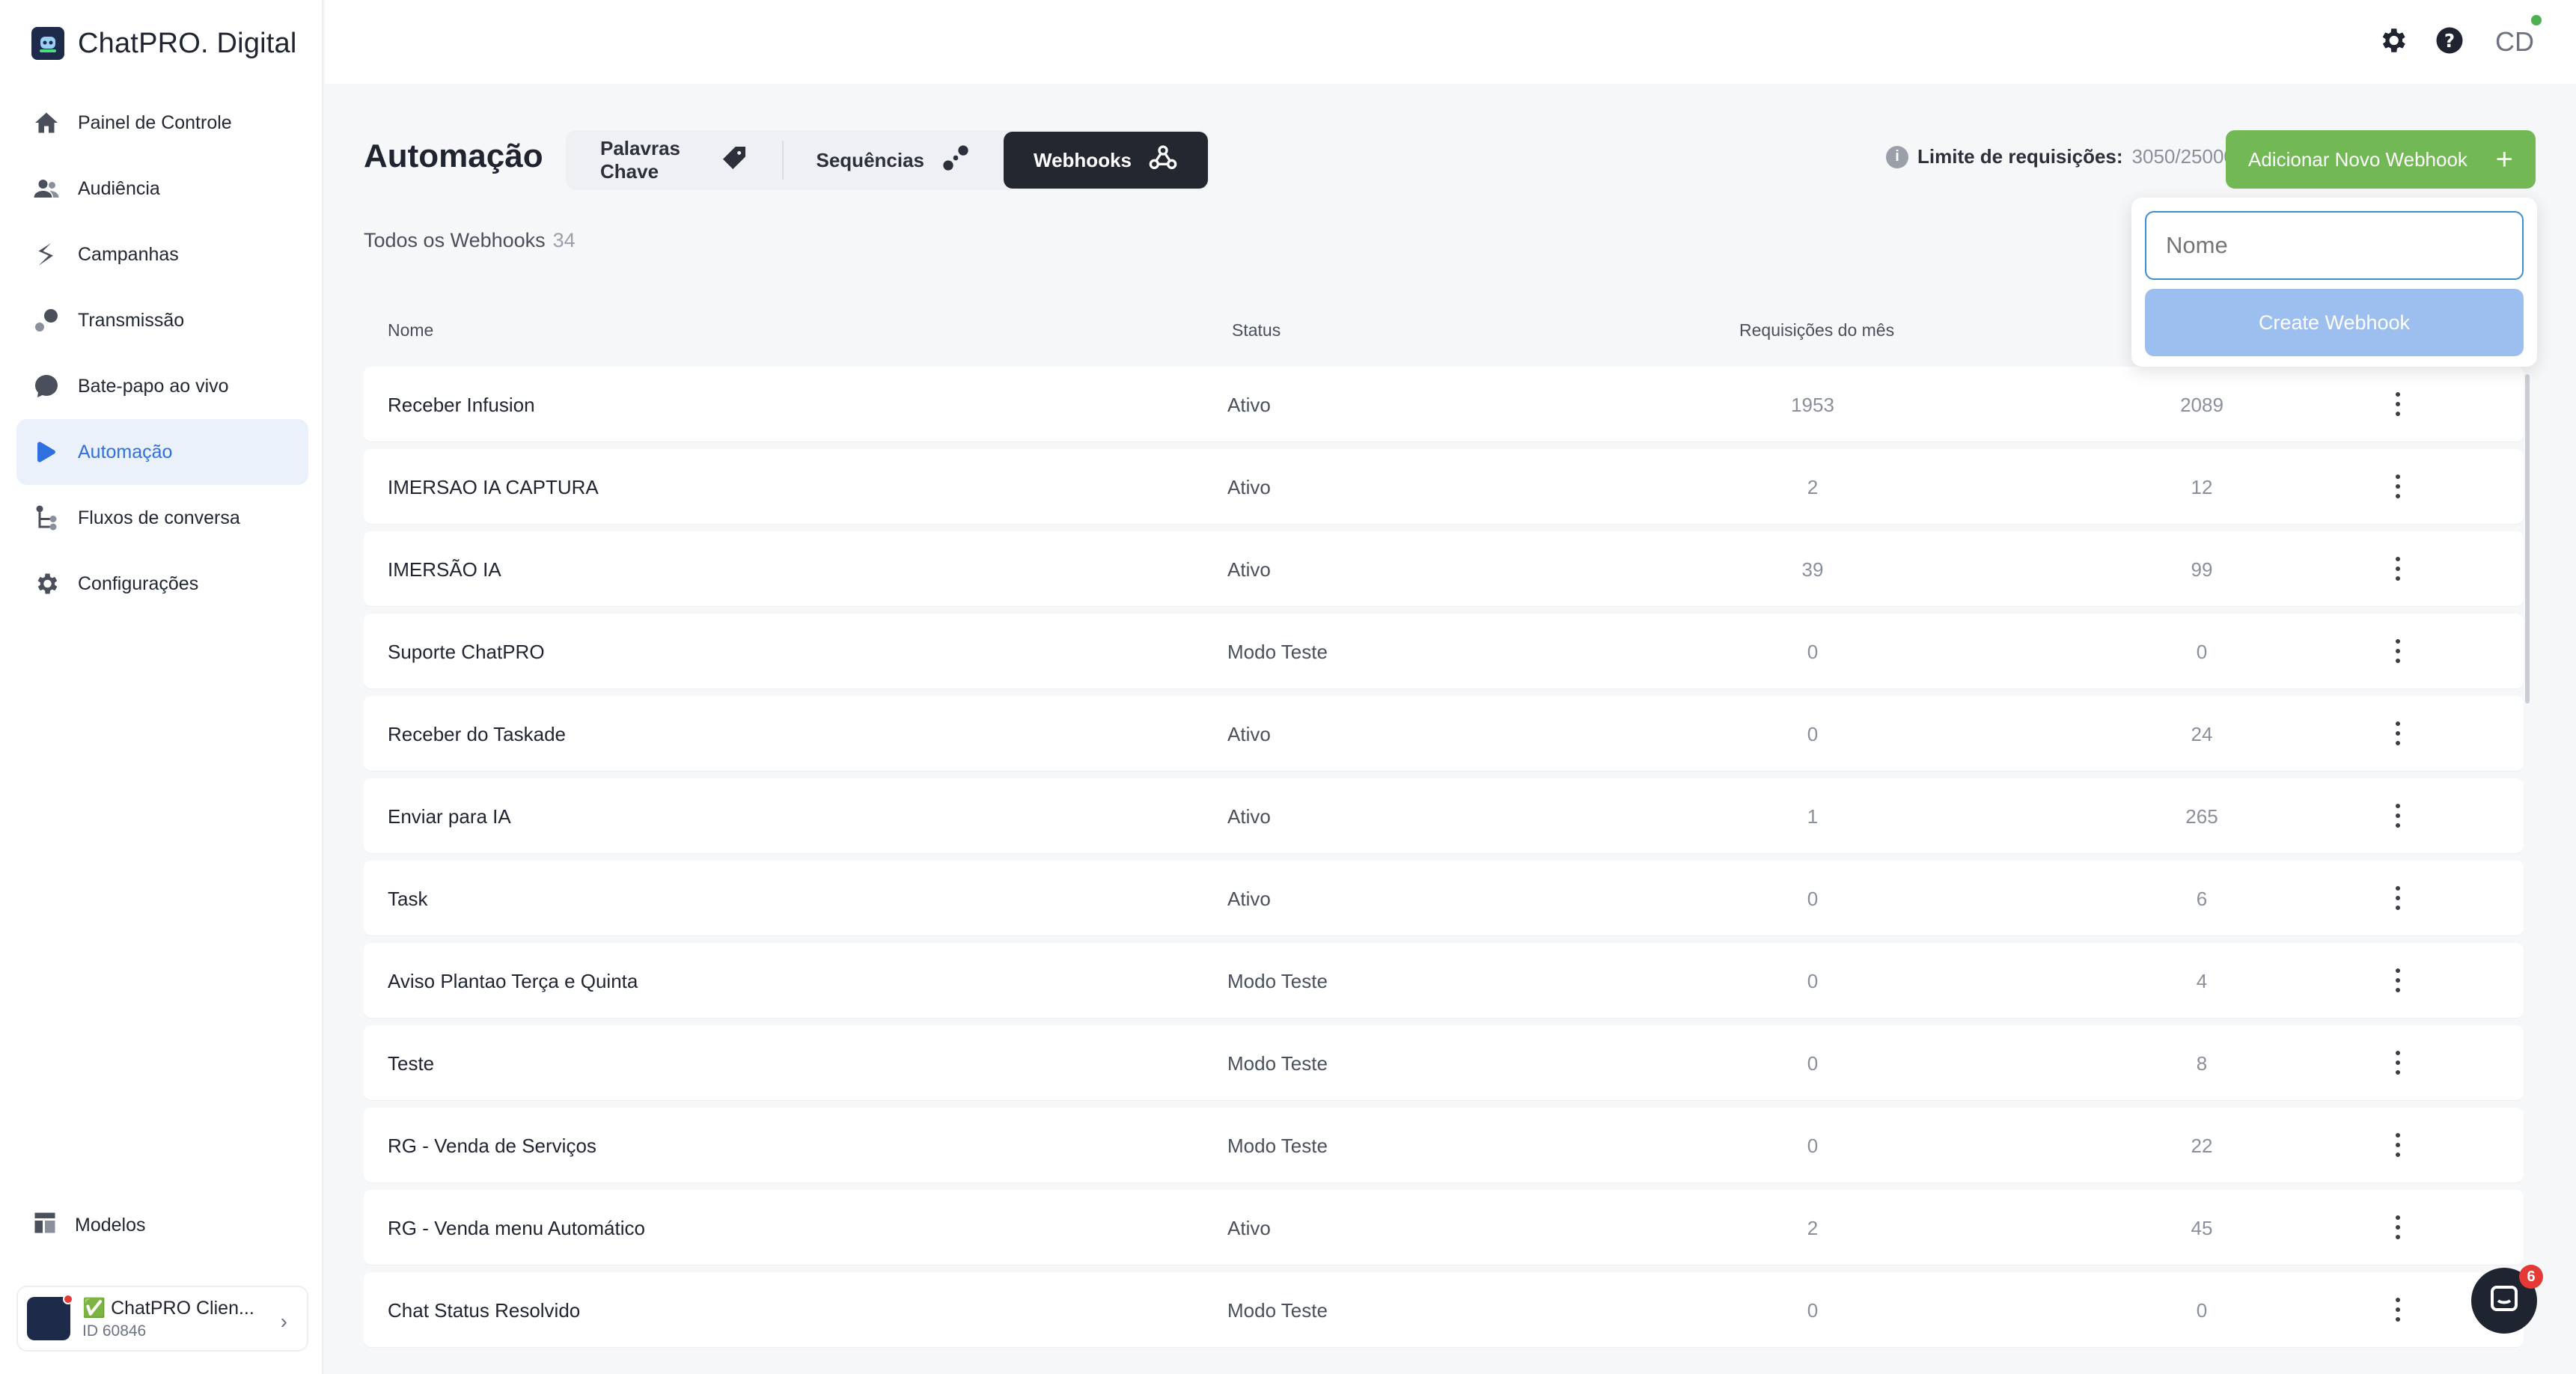  I want to click on sidebar-item-label: Configurações, so click(138, 583).